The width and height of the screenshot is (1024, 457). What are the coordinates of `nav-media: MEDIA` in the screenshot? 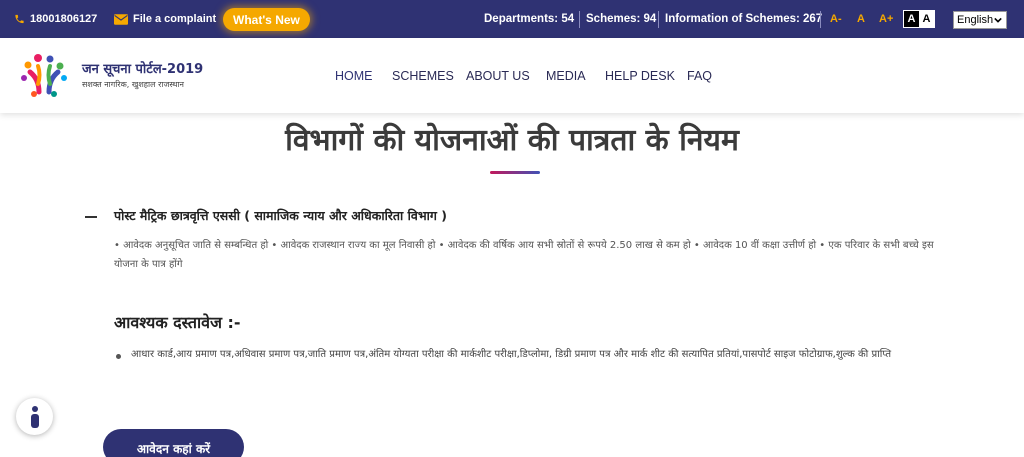 It's located at (566, 75).